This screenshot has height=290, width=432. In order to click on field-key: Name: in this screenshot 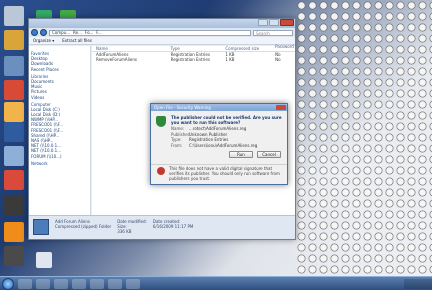, I will do `click(178, 128)`.